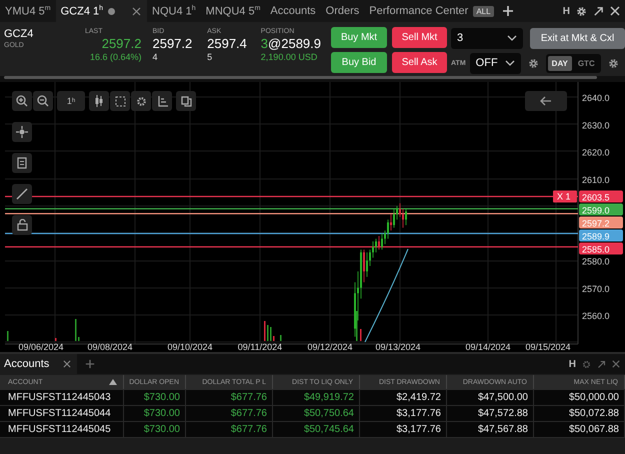 The width and height of the screenshot is (625, 454). I want to click on price-tick: 2580.0, so click(596, 261).